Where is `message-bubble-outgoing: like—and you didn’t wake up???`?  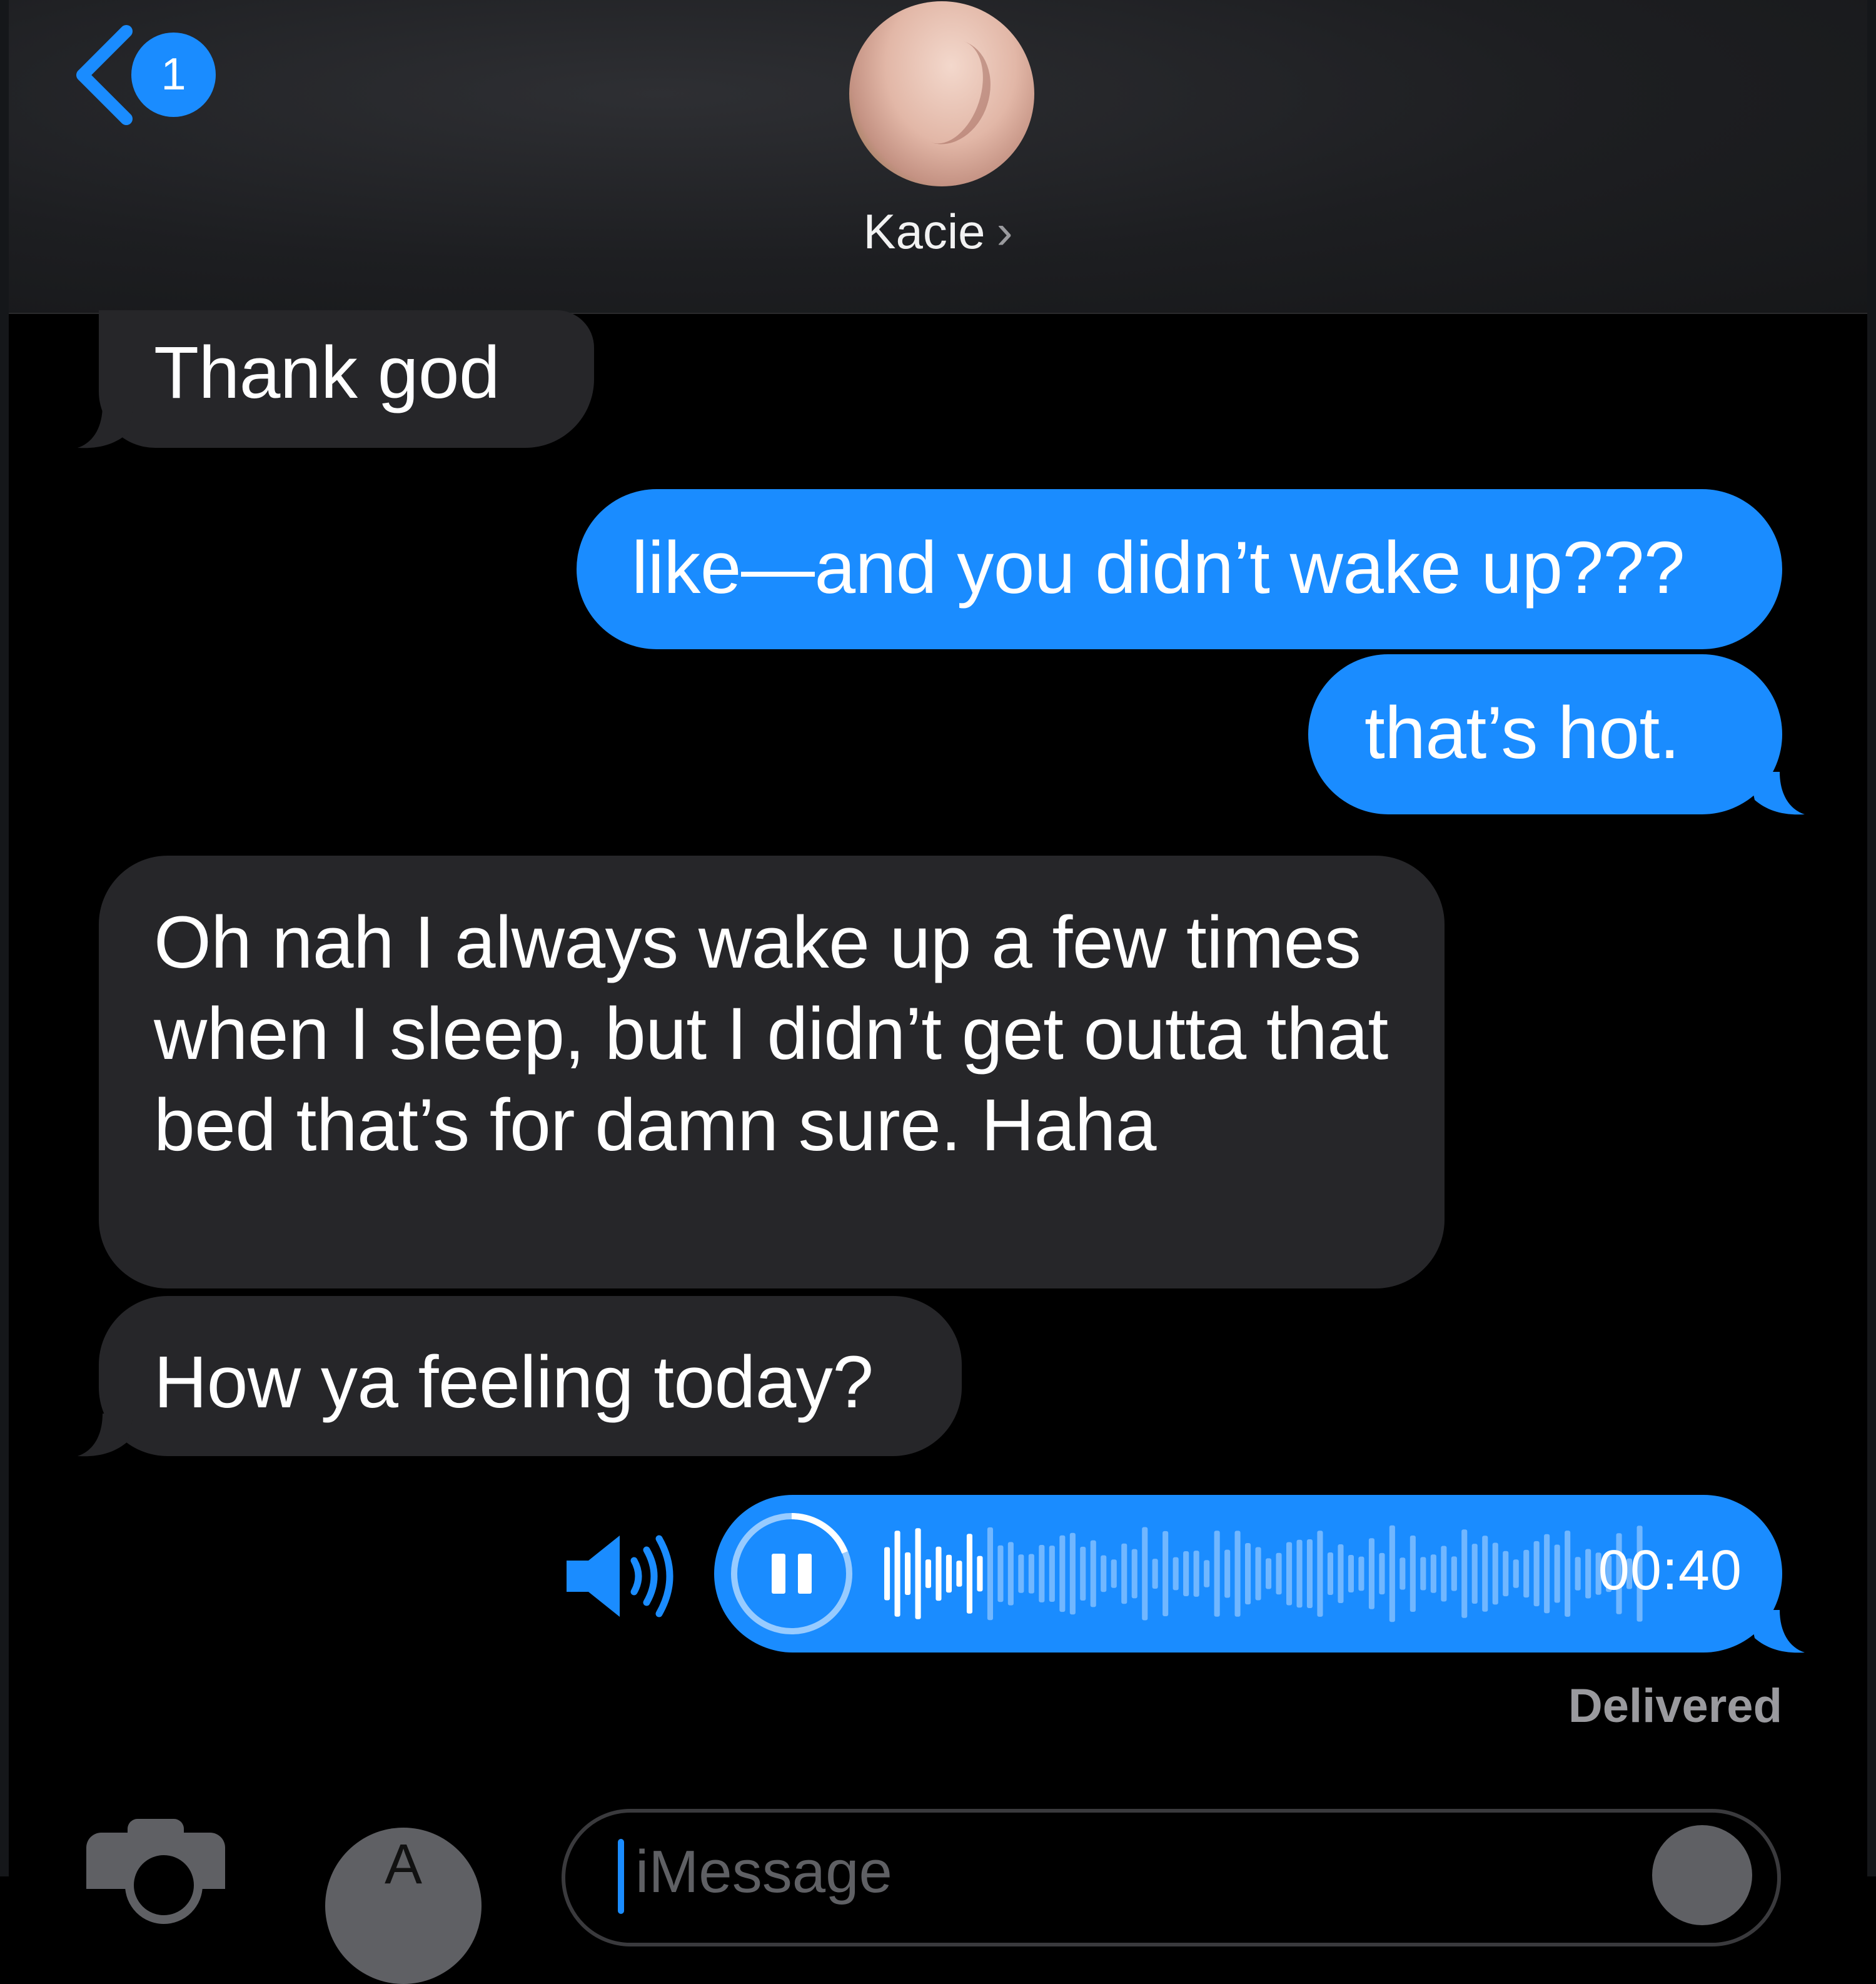
message-bubble-outgoing: like—and you didn’t wake up??? is located at coordinates (1179, 569).